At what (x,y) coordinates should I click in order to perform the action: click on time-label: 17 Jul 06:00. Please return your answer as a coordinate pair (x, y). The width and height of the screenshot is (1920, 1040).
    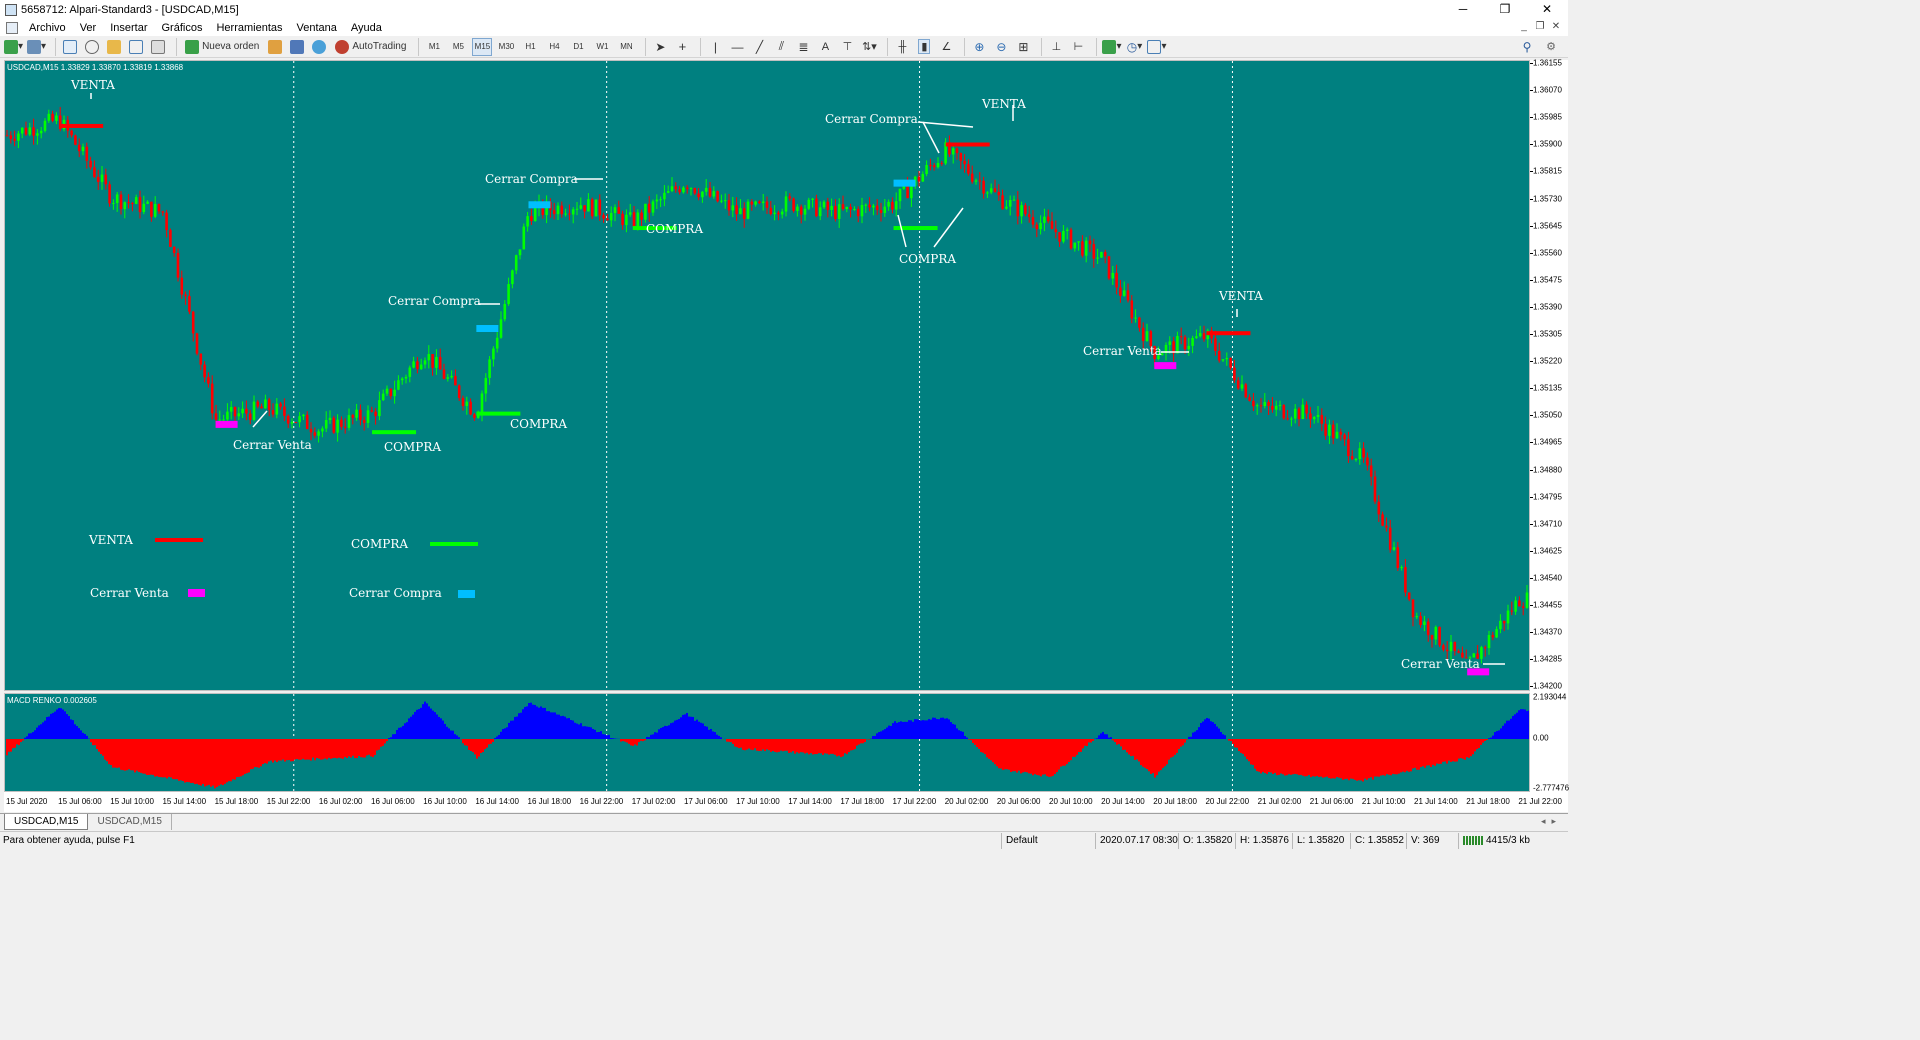
    Looking at the image, I should click on (705, 801).